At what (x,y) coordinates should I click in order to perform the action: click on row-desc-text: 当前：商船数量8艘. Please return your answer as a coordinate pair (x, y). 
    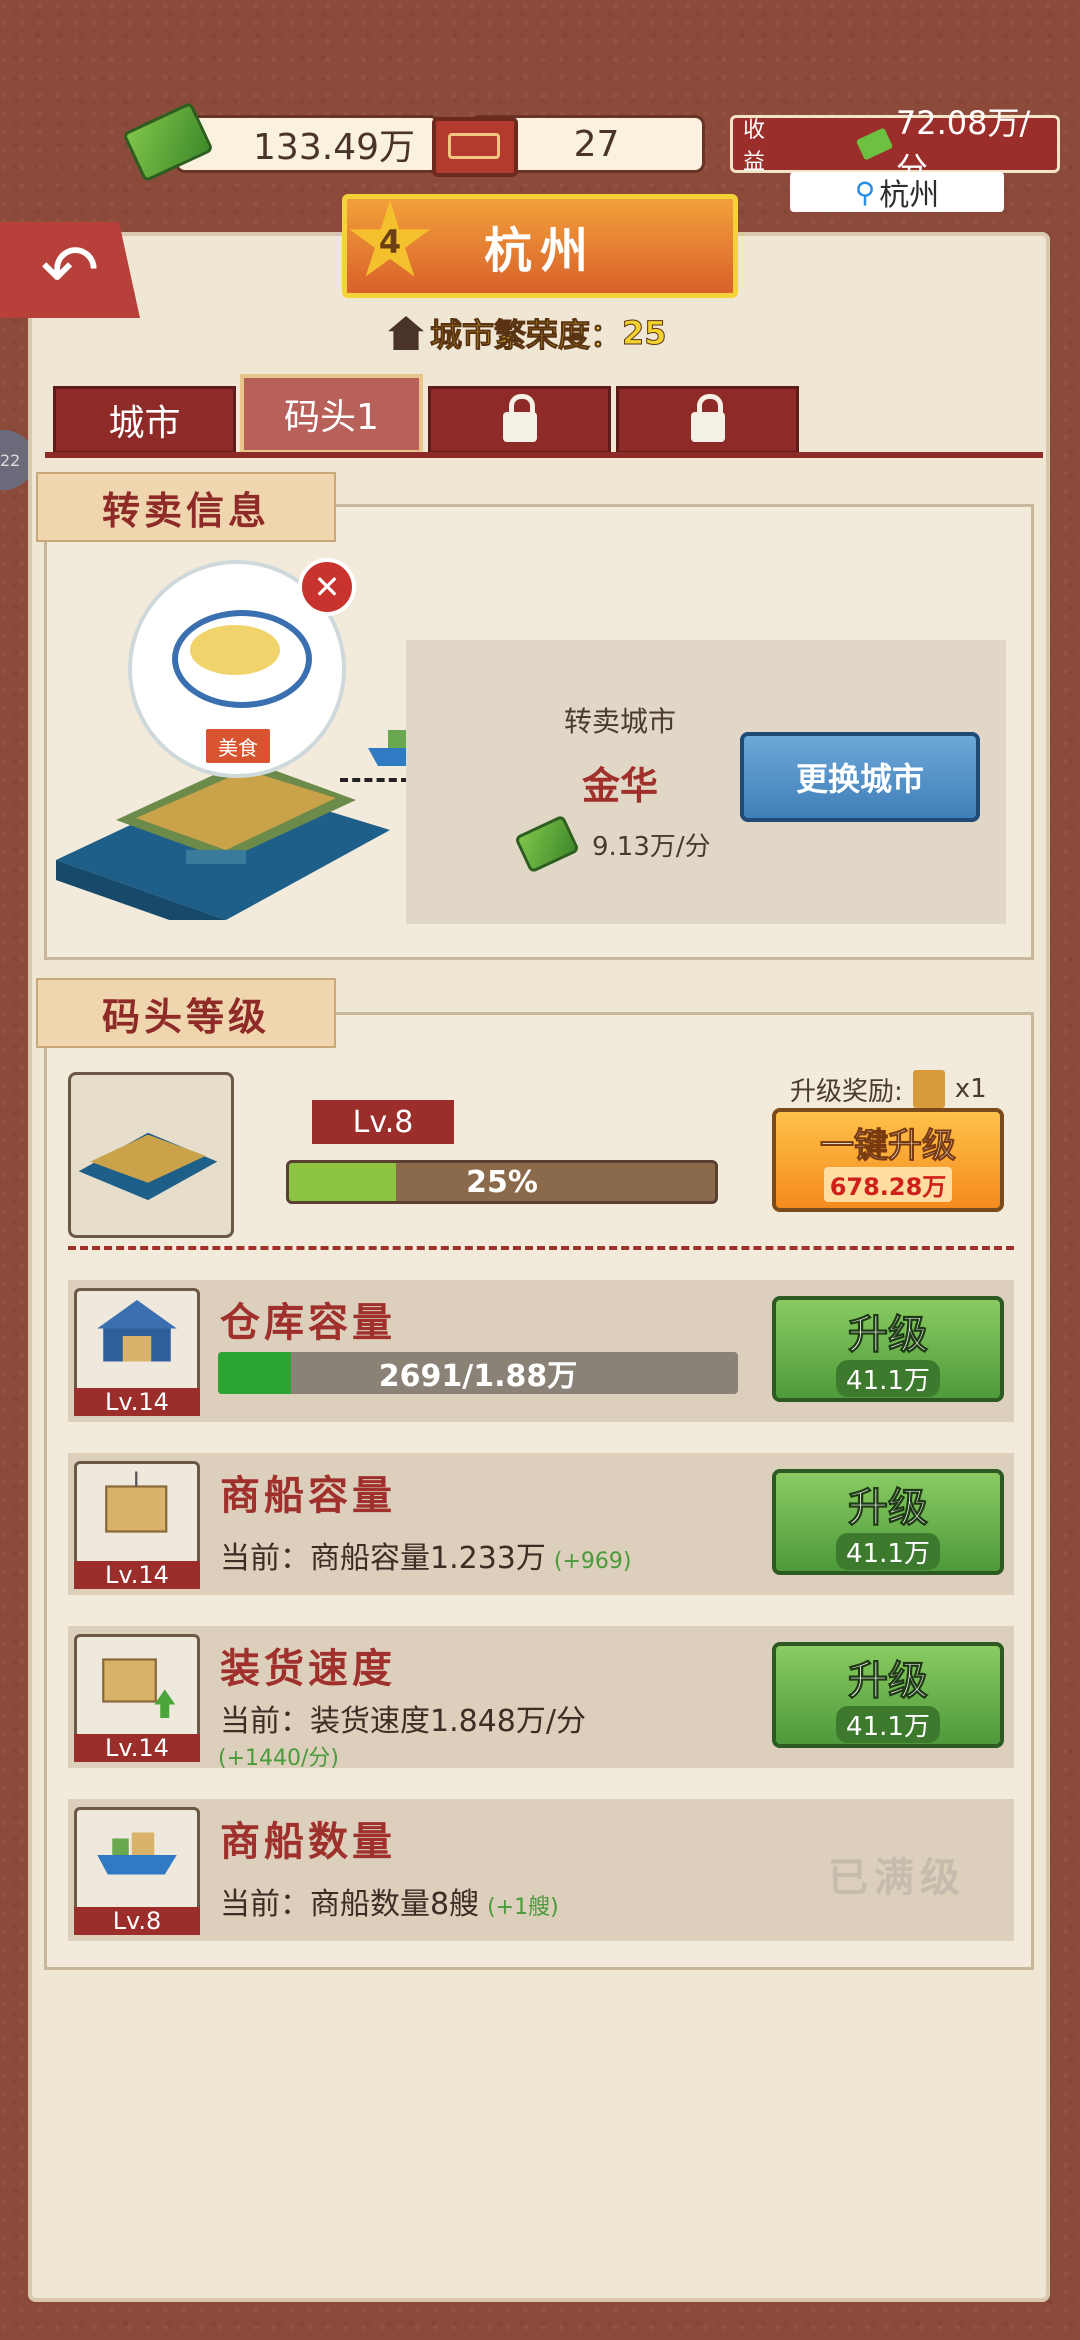
    Looking at the image, I should click on (350, 1904).